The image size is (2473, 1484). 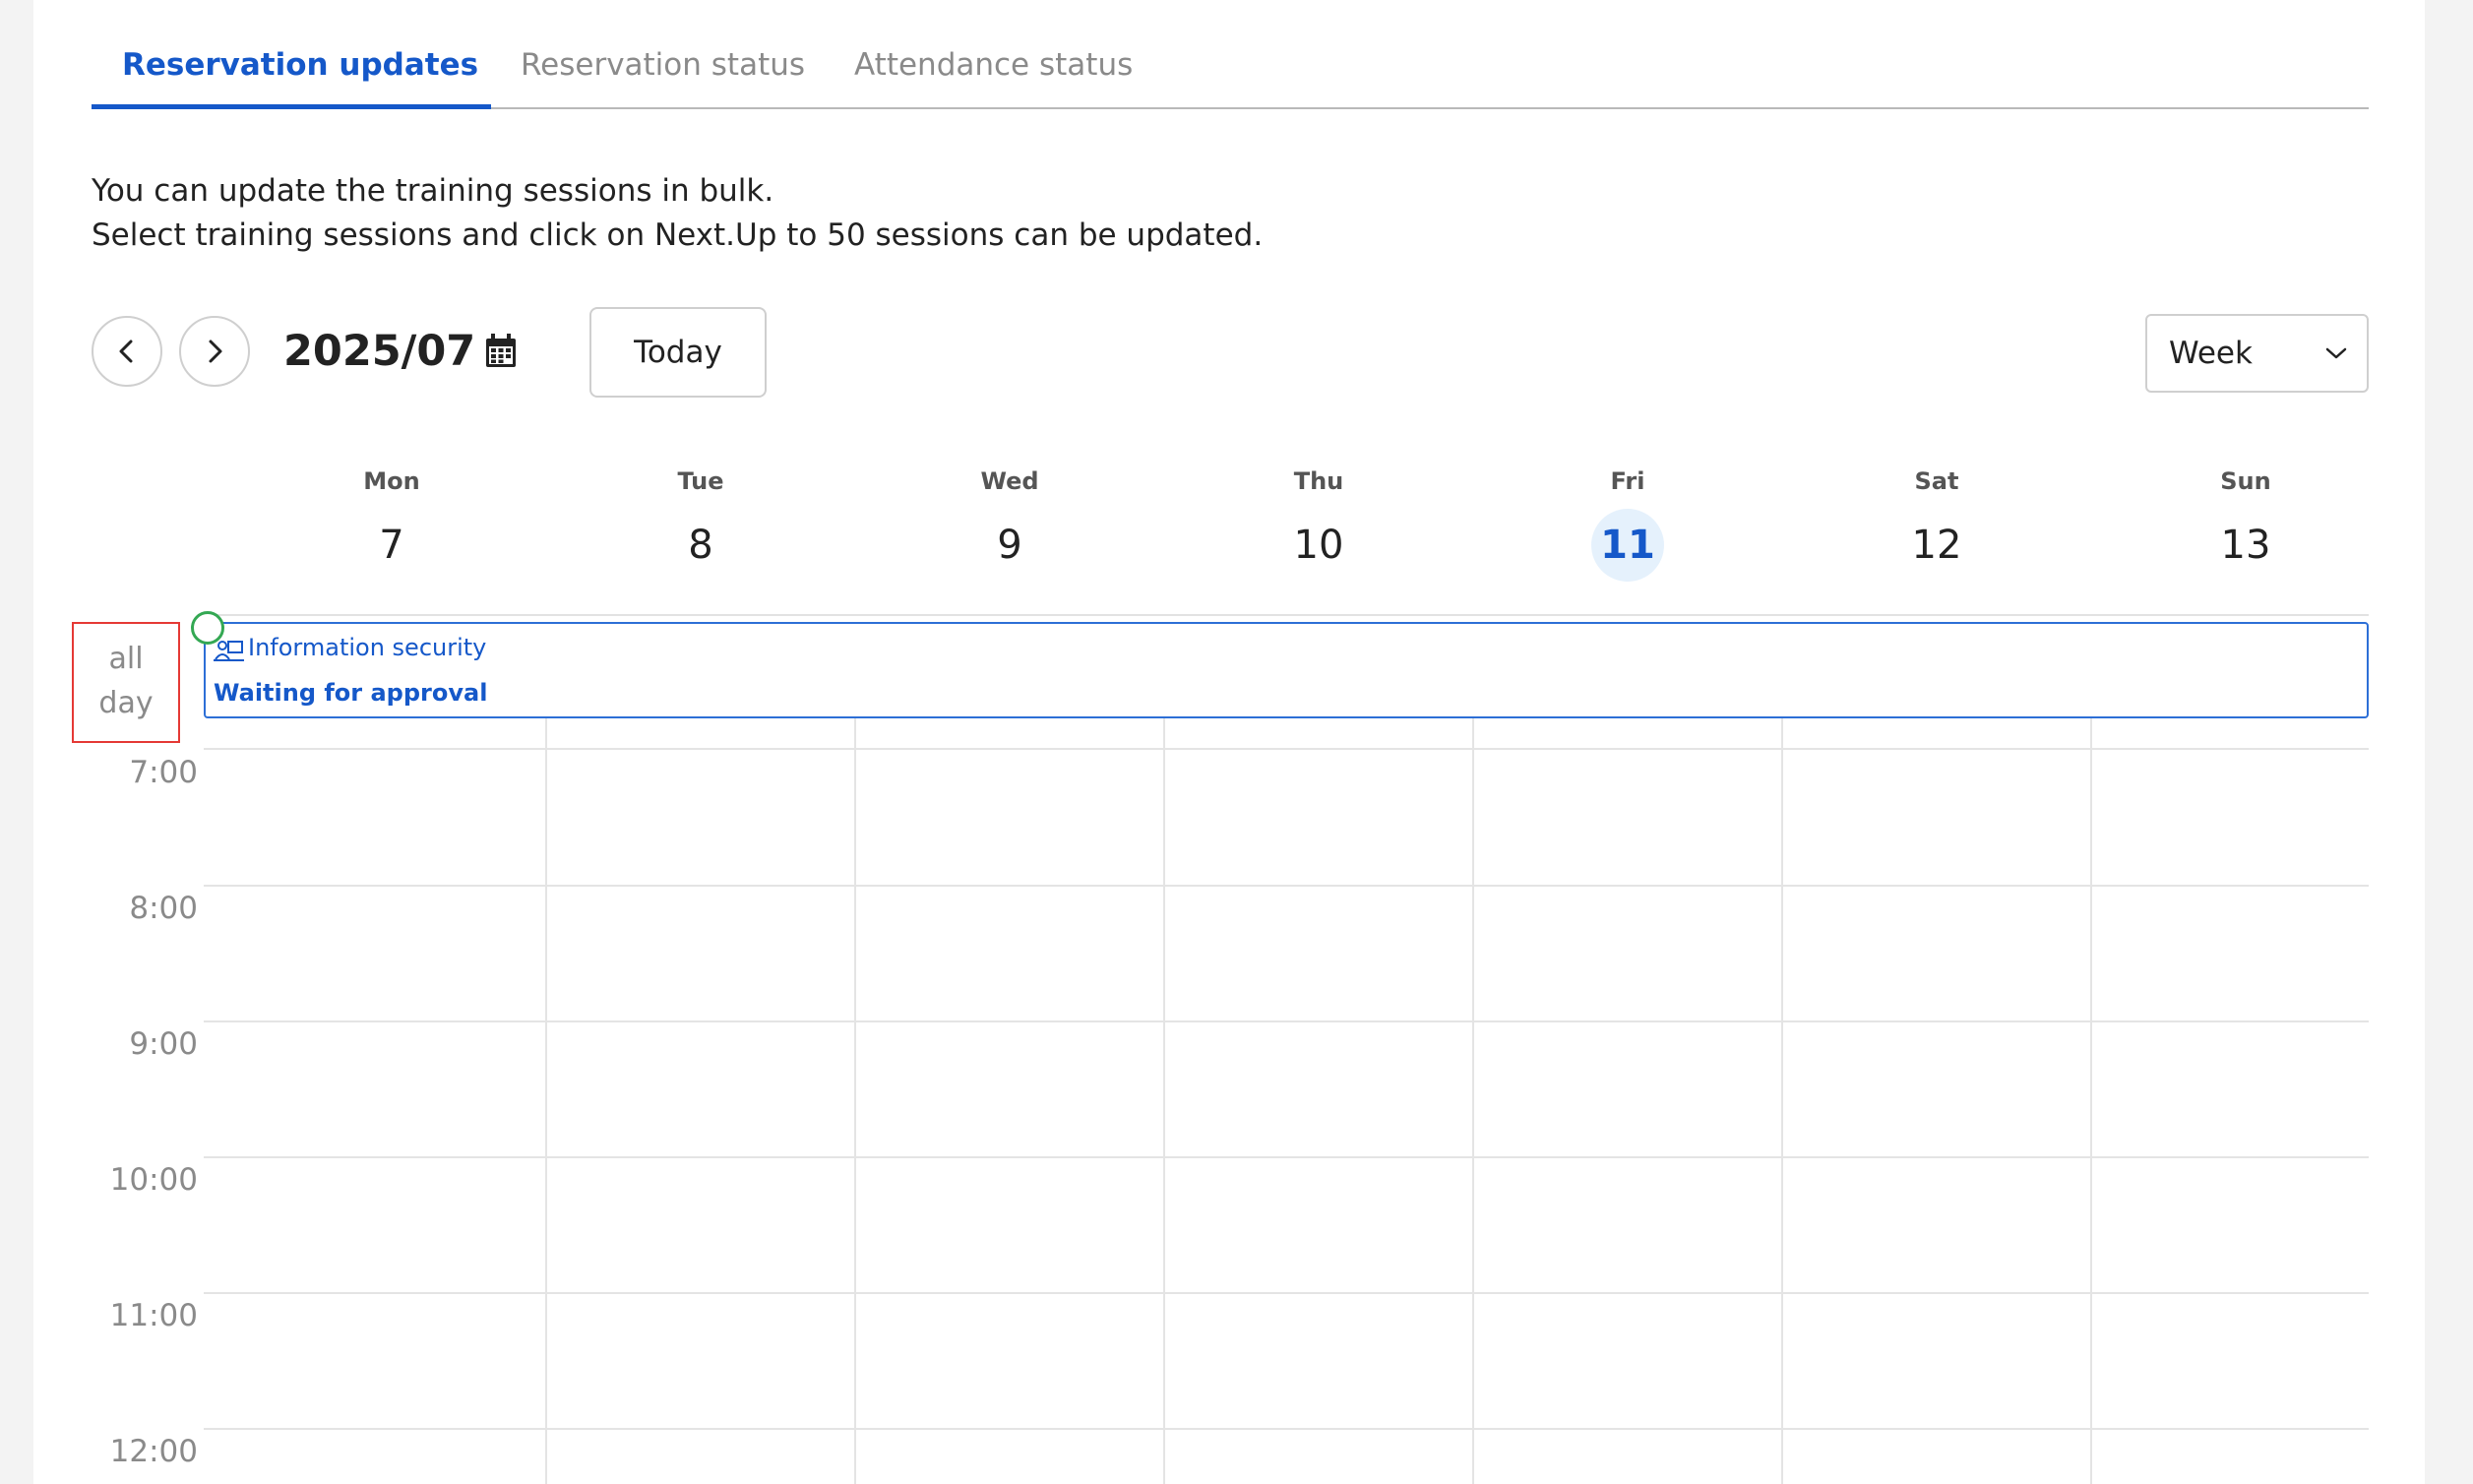 I want to click on next-week-button, so click(x=214, y=352).